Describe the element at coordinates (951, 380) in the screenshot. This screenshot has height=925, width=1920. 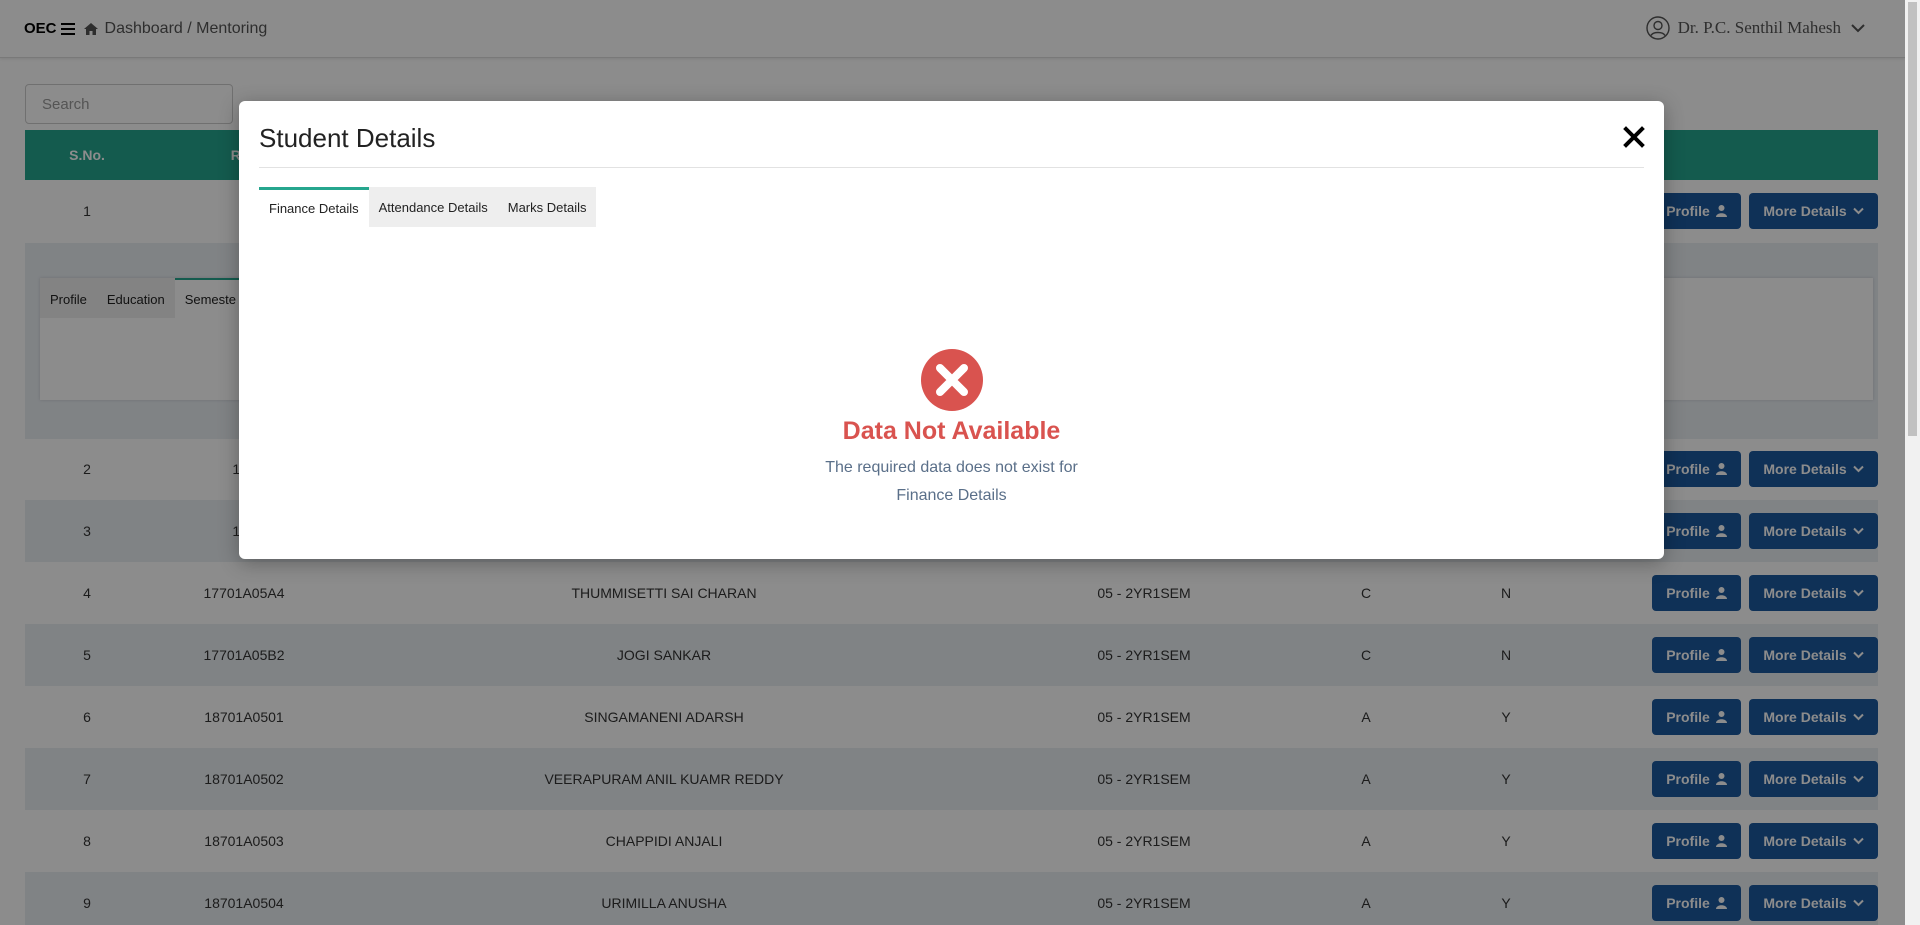
I see `error-icon` at that location.